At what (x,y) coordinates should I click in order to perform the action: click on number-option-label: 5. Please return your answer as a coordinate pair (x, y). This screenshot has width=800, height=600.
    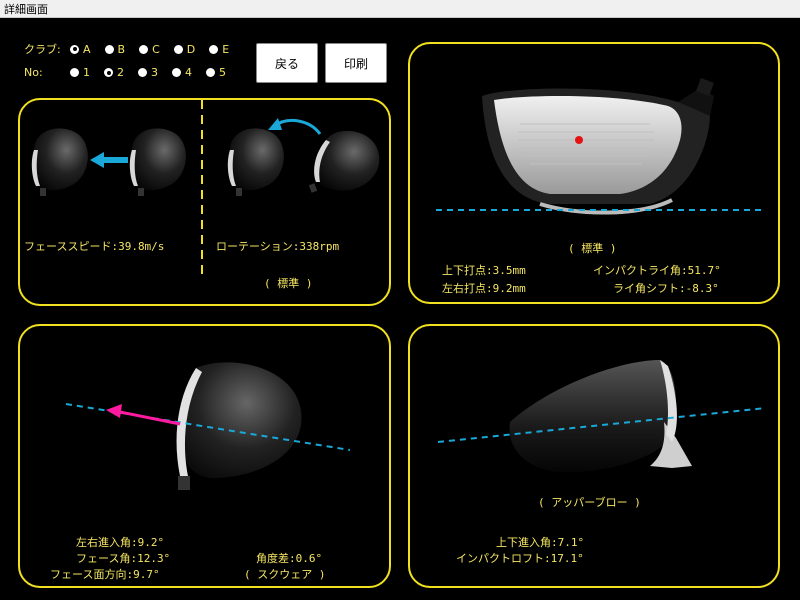
    Looking at the image, I should click on (222, 72).